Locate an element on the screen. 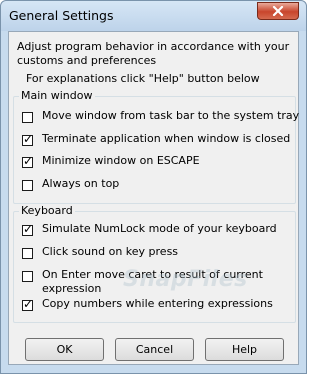 The height and width of the screenshot is (374, 320). copy-numbers-label: Copy numbers while entering expressions is located at coordinates (157, 303).